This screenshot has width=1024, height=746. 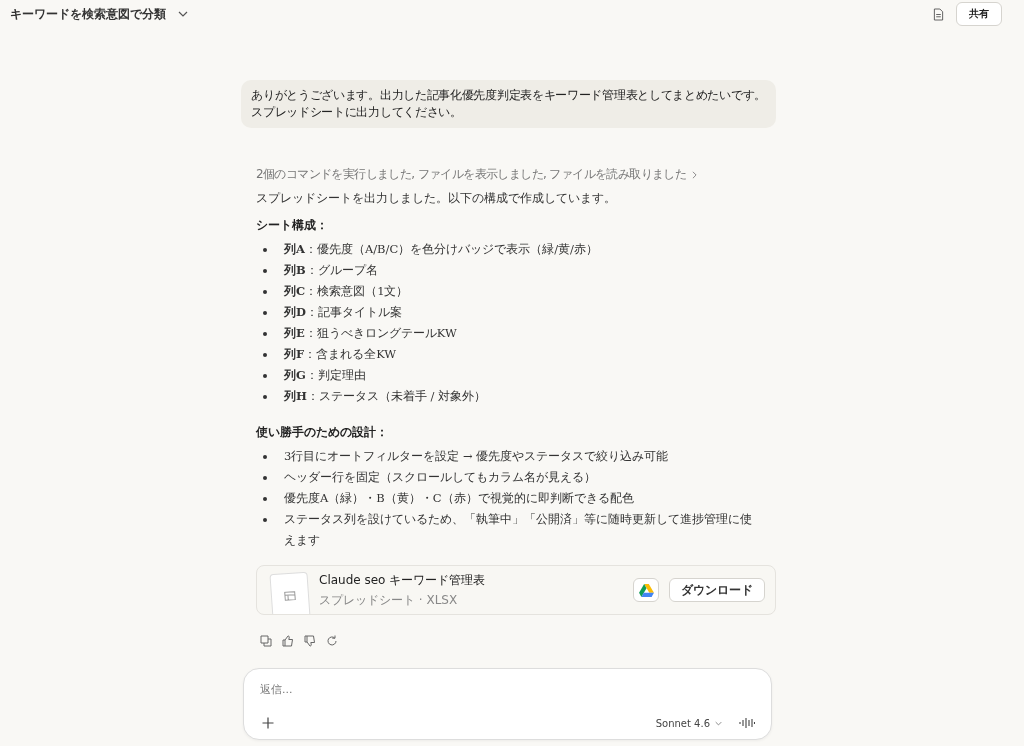 I want to click on list-item: 列D：記事タイトル案, so click(x=343, y=312).